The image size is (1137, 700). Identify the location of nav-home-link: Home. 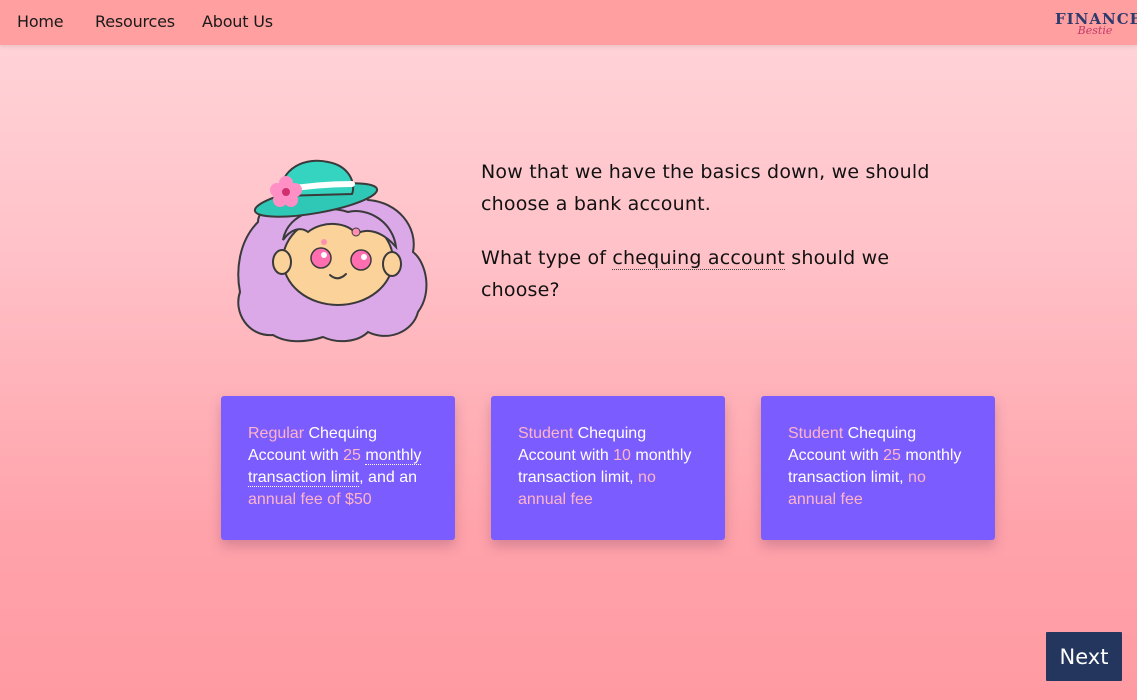
(40, 21).